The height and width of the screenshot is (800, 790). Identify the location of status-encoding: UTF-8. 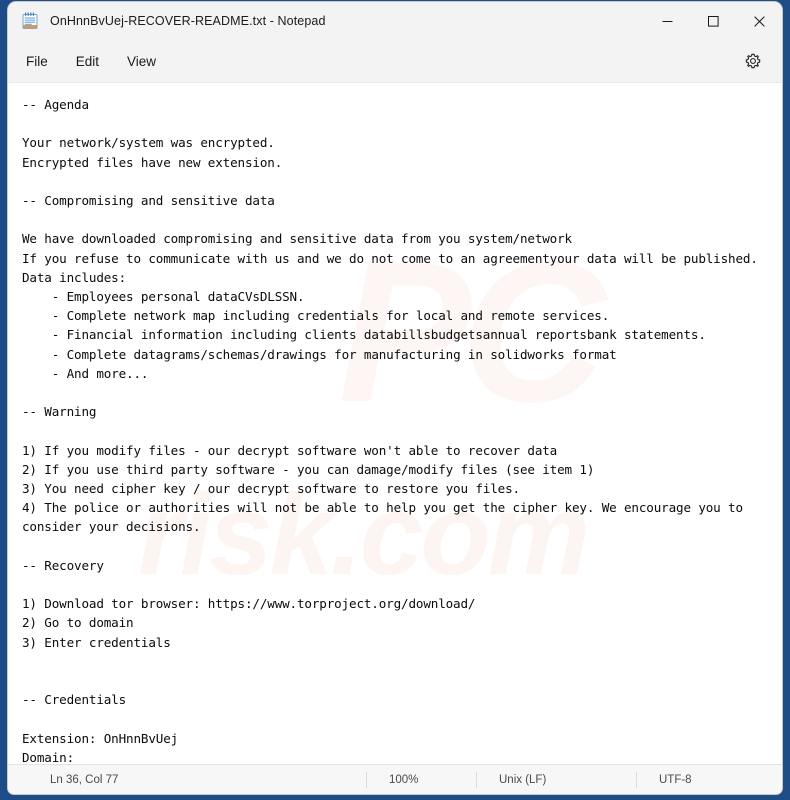
(706, 779).